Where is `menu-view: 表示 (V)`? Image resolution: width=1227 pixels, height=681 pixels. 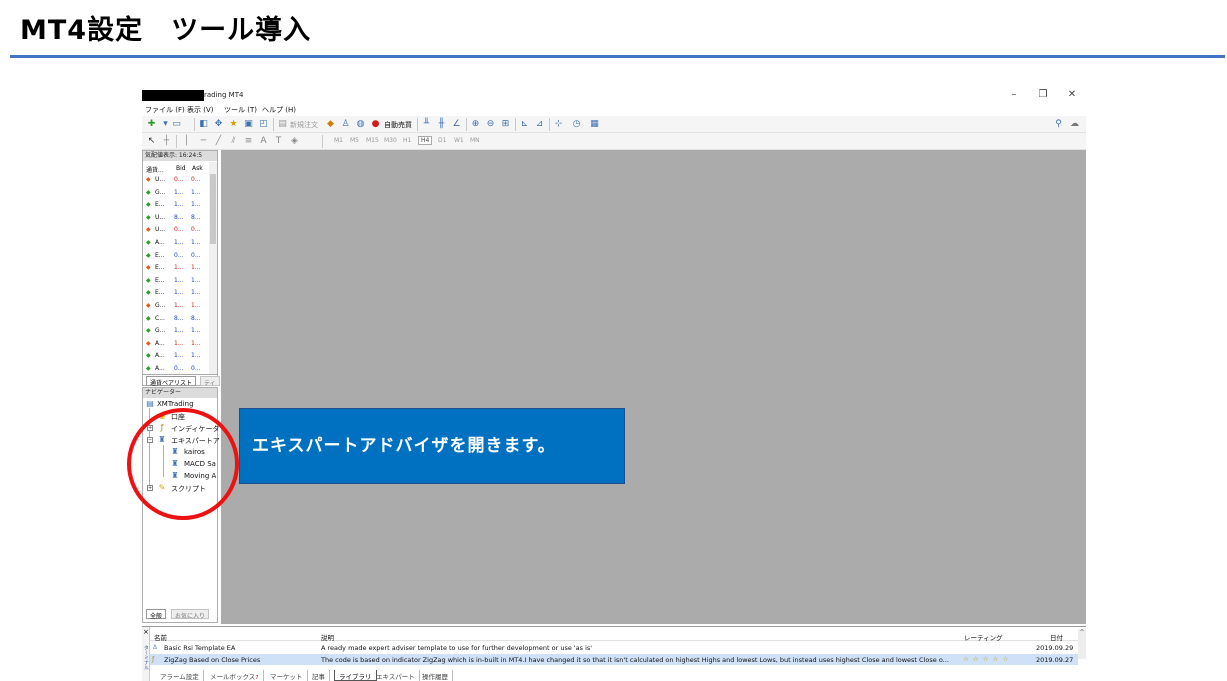
menu-view: 表示 (V) is located at coordinates (200, 110).